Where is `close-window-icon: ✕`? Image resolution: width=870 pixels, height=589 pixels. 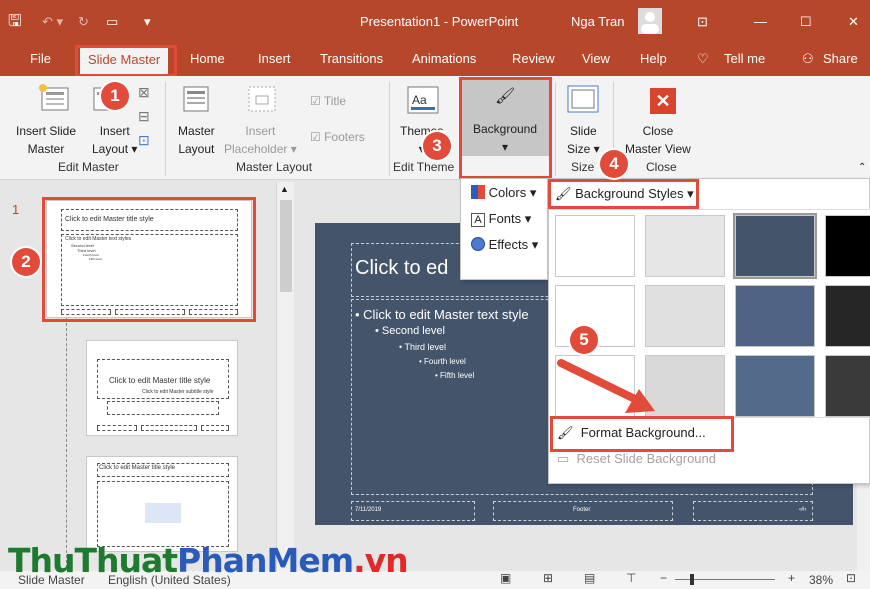
close-window-icon: ✕ is located at coordinates (853, 22).